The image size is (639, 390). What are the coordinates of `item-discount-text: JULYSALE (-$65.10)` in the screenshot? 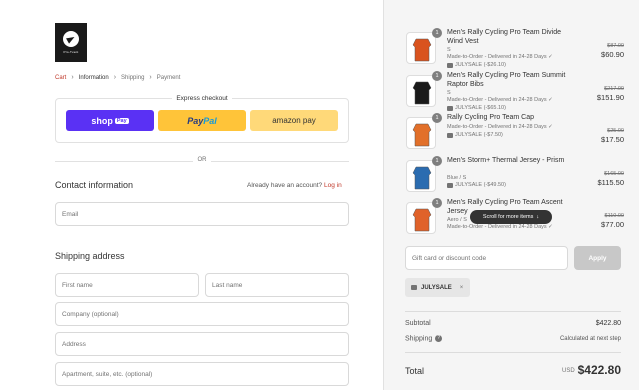 It's located at (480, 108).